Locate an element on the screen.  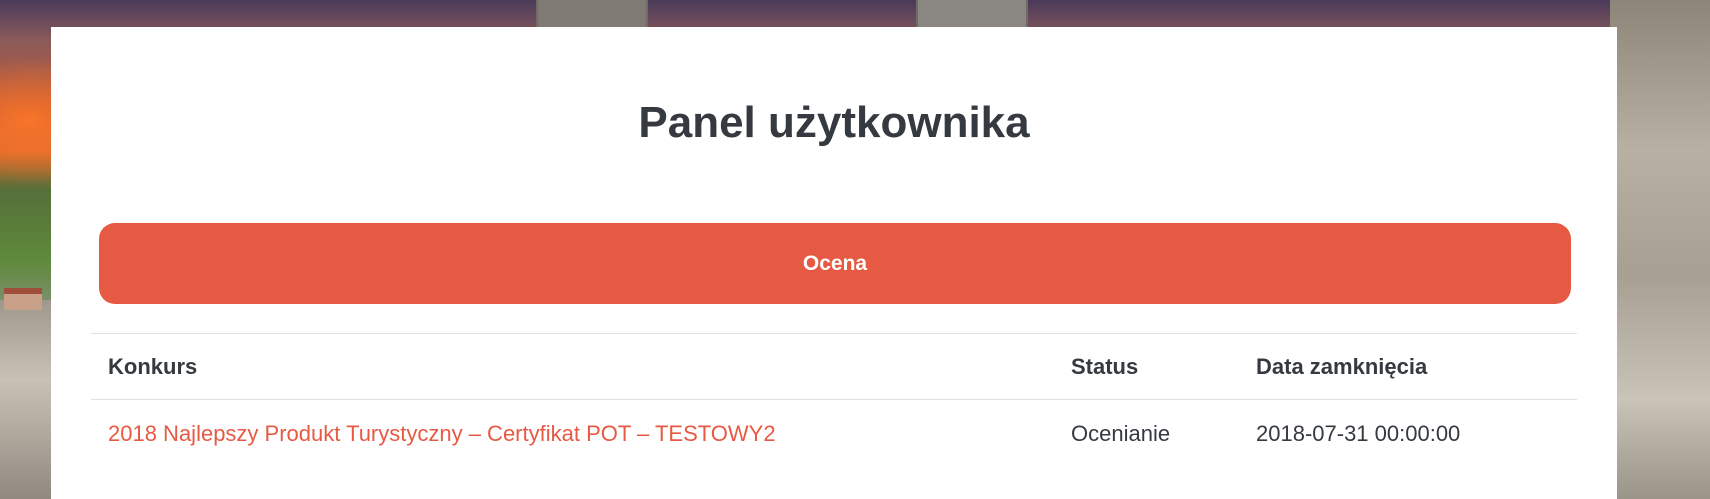
column-header-status: Status is located at coordinates (1105, 366).